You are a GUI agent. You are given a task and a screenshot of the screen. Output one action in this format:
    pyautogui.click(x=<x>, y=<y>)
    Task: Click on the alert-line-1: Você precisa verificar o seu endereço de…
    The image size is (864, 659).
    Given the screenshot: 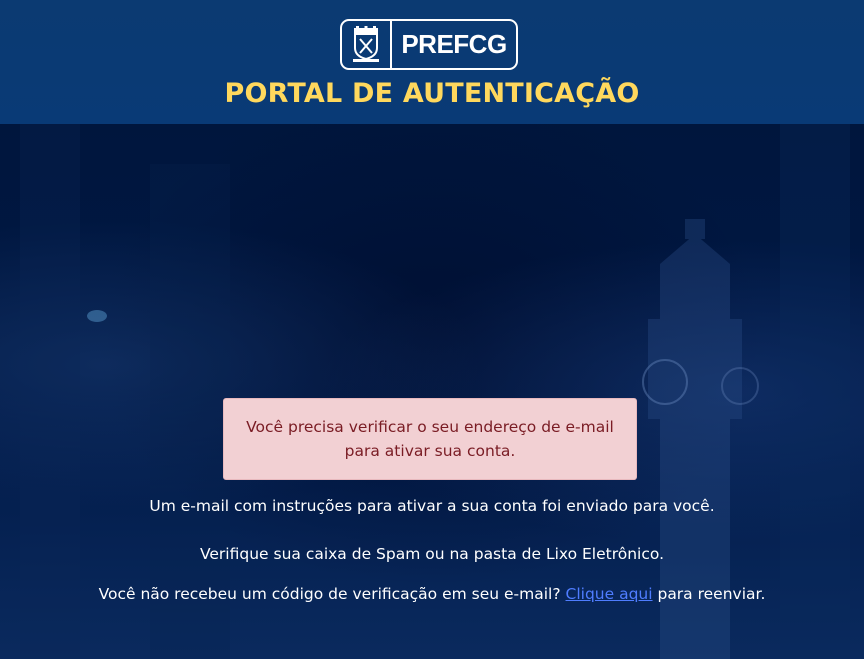 What is the action you would take?
    pyautogui.click(x=430, y=427)
    